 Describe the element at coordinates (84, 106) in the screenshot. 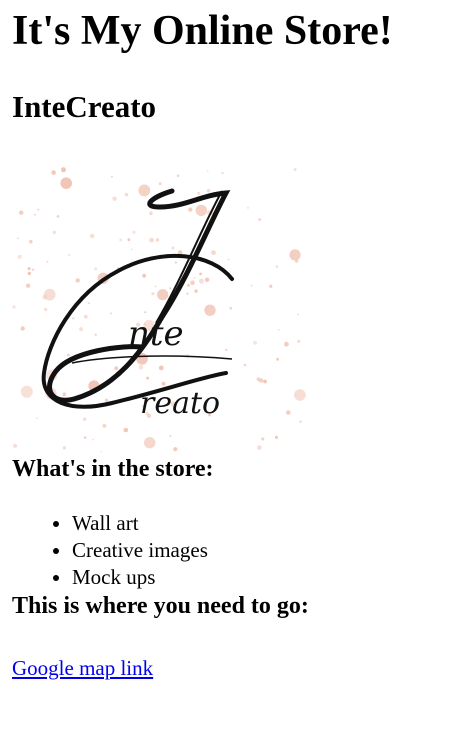

I see `store-name-heading: InteCreato` at that location.